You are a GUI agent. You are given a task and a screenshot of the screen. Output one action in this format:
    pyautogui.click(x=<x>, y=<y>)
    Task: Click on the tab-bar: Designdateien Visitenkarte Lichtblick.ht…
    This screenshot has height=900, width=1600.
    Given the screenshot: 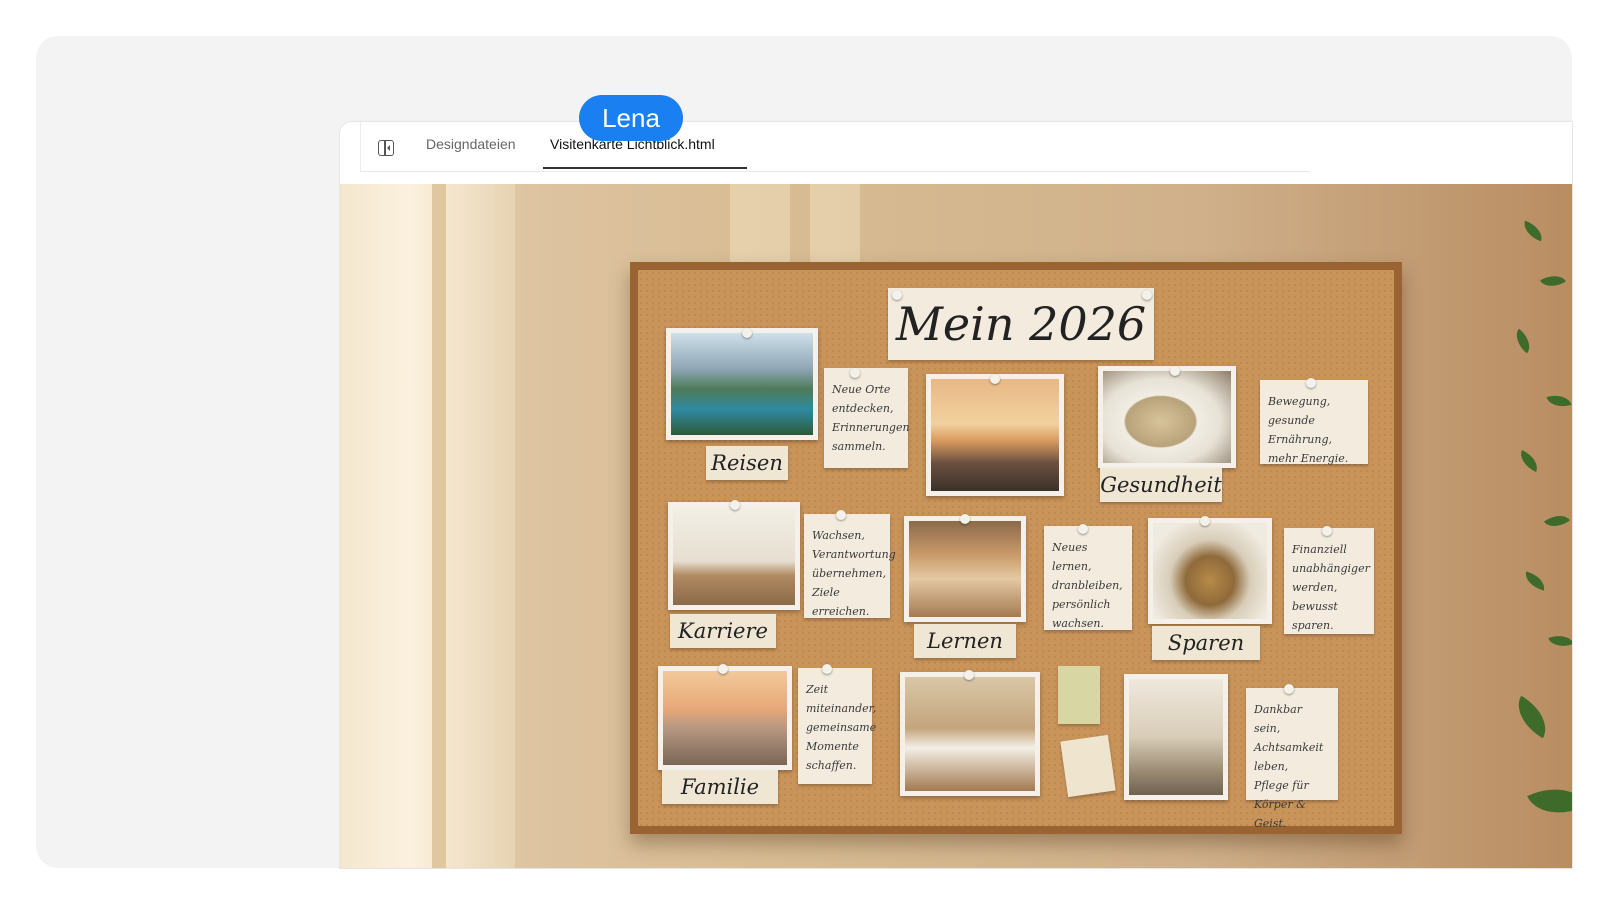 What is the action you would take?
    pyautogui.click(x=956, y=153)
    